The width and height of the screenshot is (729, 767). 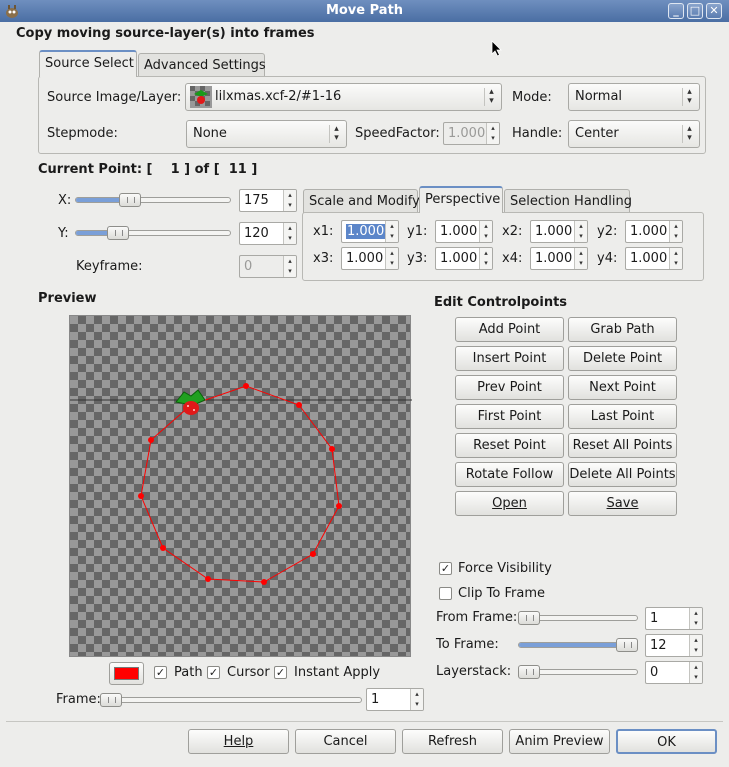 I want to click on to-frame-slider-thumb, so click(x=627, y=645).